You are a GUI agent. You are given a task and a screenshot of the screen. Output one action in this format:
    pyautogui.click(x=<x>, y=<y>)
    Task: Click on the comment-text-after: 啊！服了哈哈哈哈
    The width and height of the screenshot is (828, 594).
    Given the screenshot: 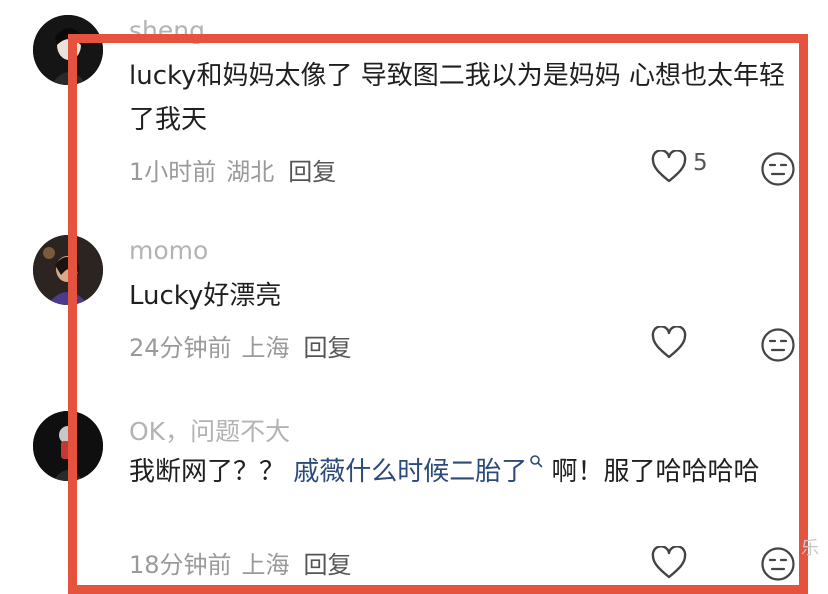 What is the action you would take?
    pyautogui.click(x=651, y=472)
    